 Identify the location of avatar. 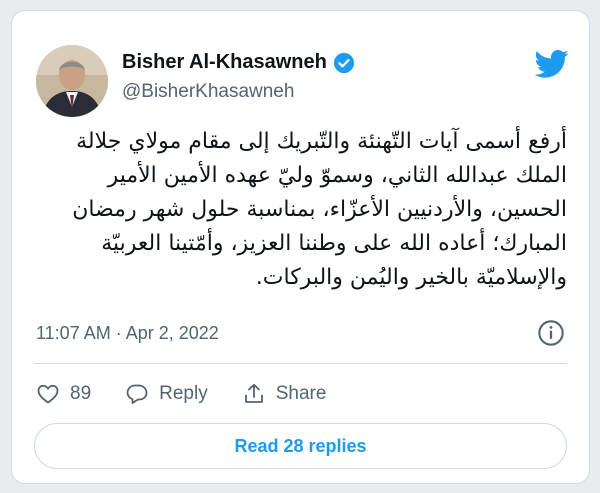
(72, 81).